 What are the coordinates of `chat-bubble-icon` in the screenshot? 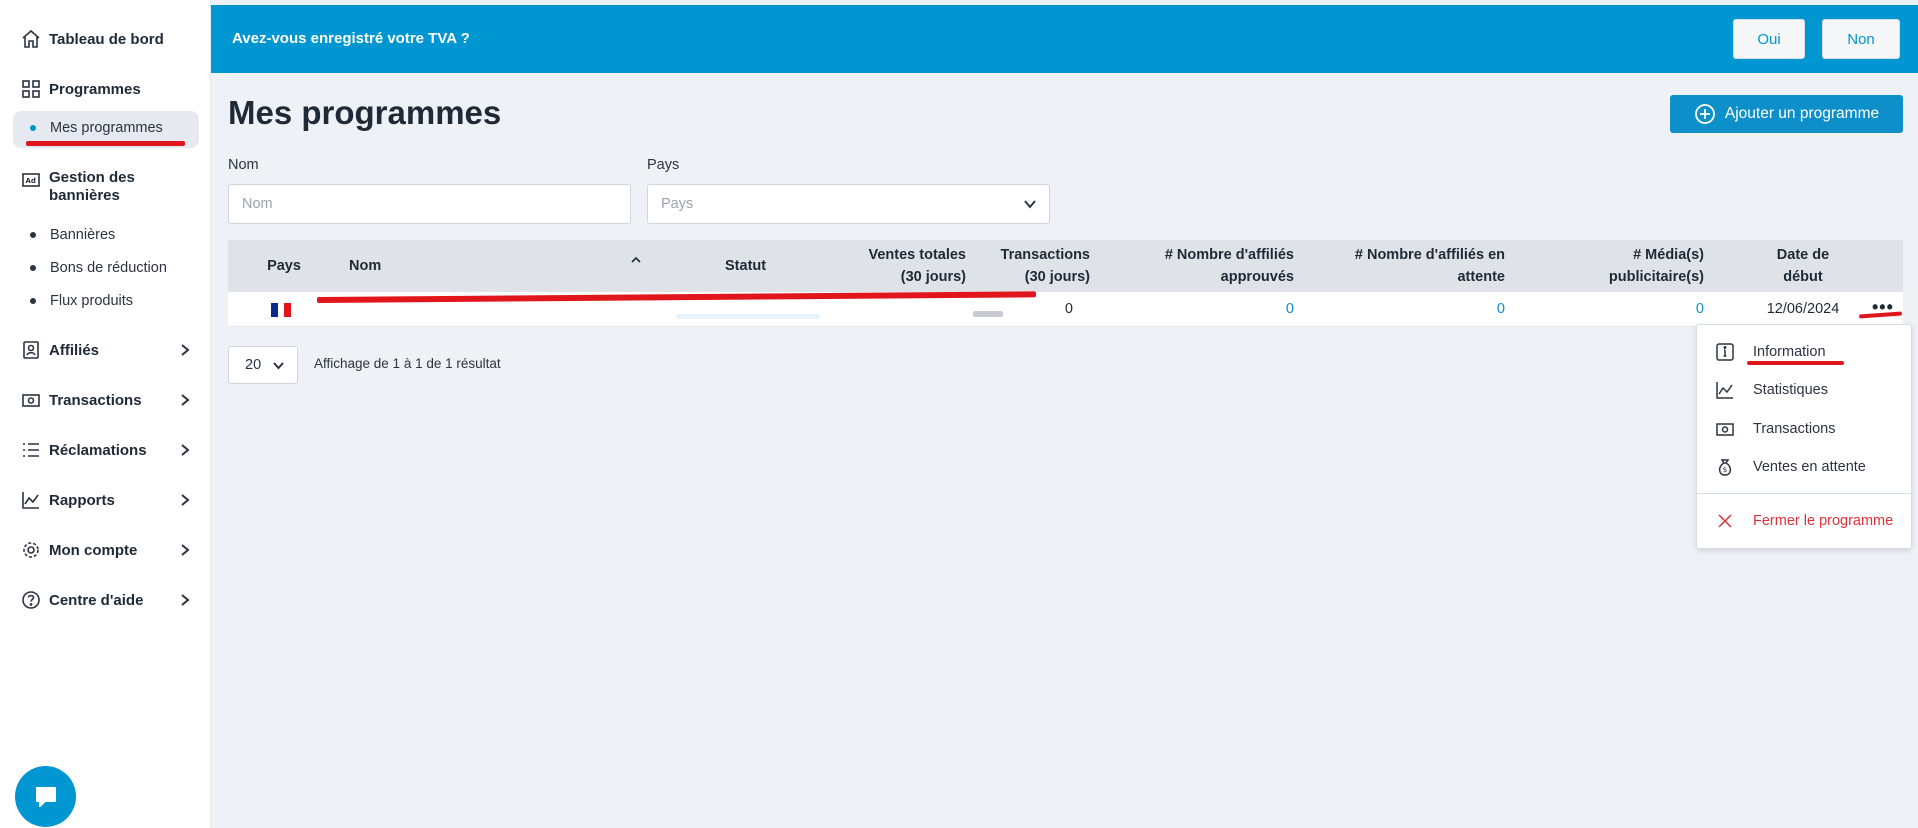 It's located at (46, 797).